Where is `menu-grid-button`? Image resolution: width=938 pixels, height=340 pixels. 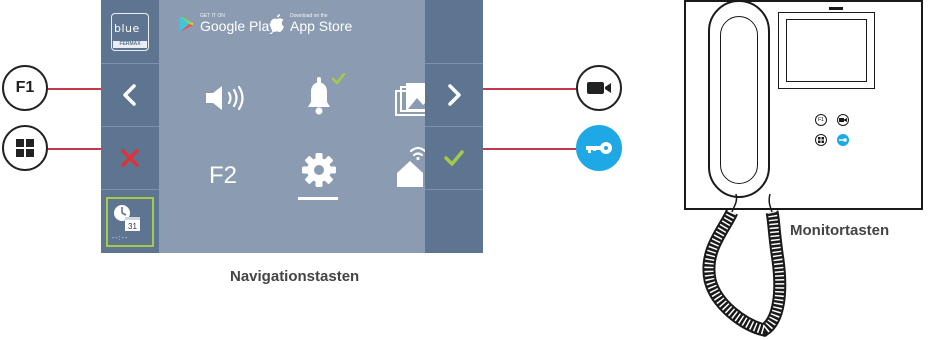 menu-grid-button is located at coordinates (25, 148).